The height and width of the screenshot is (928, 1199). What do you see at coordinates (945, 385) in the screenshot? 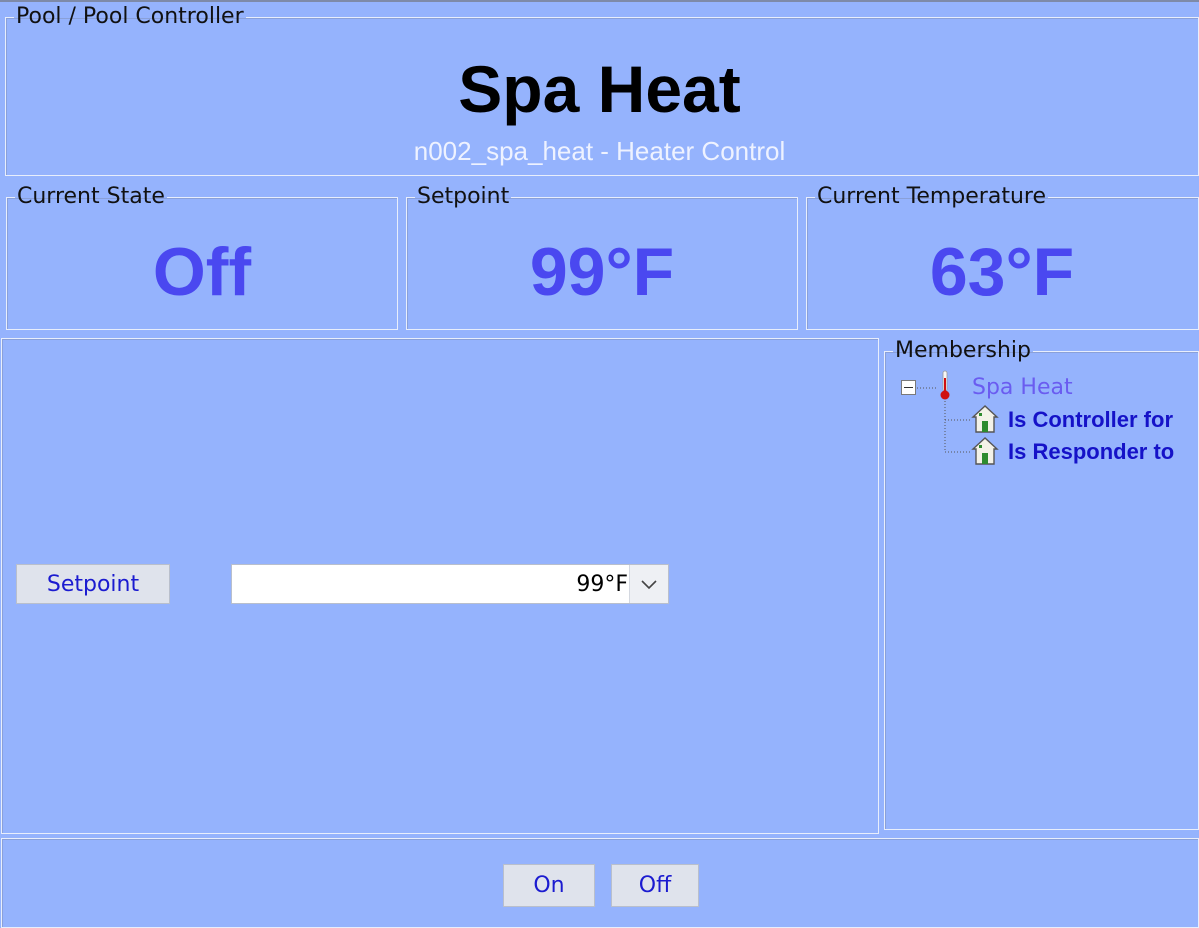
I see `thermometer-icon` at bounding box center [945, 385].